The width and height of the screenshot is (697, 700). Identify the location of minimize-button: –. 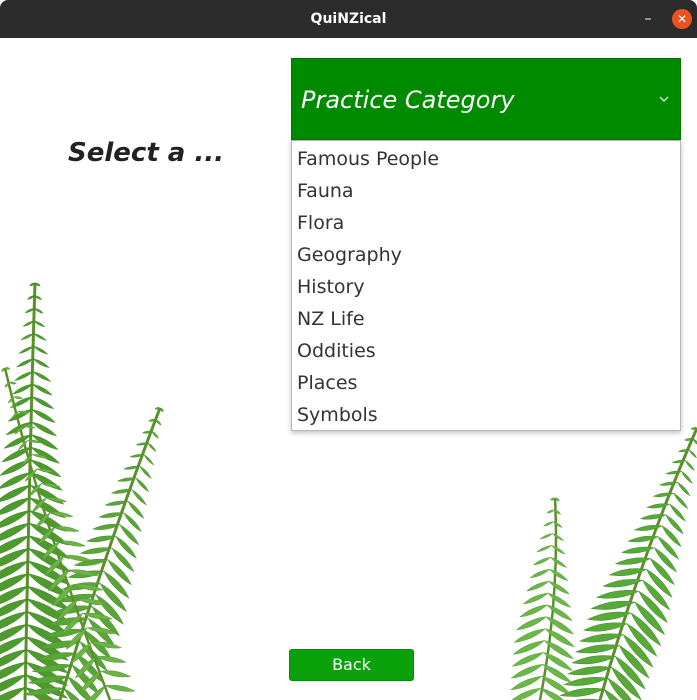
(648, 19).